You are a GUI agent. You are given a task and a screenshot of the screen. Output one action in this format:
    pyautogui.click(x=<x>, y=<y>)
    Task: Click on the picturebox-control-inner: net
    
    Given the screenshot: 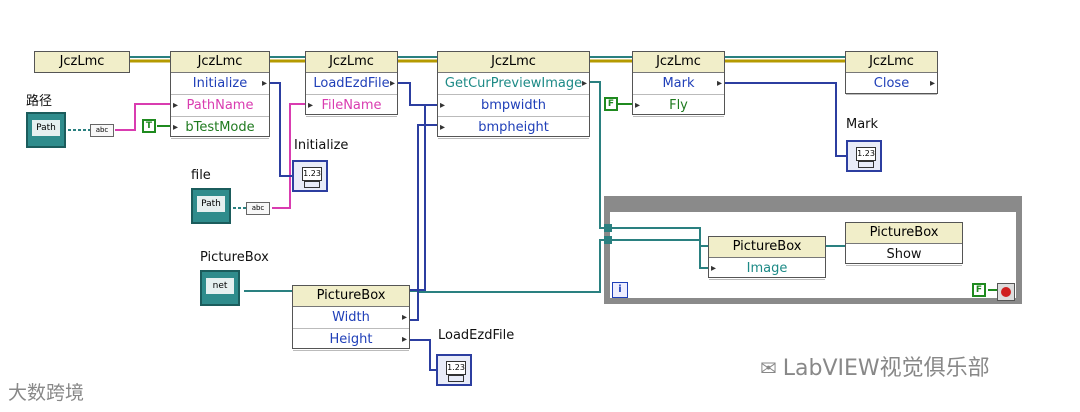 What is the action you would take?
    pyautogui.click(x=220, y=286)
    